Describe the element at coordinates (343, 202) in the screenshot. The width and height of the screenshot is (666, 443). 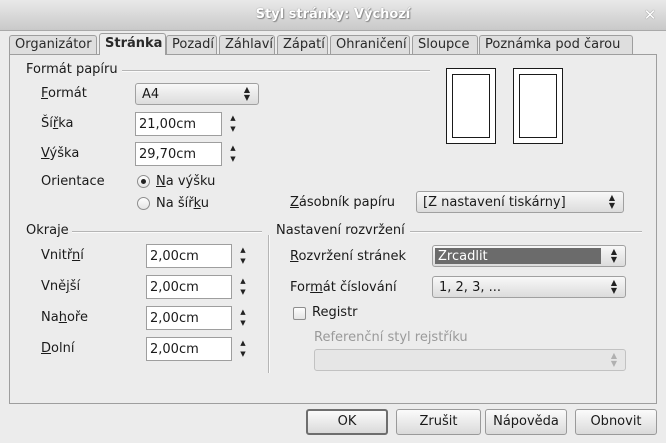
I see `paper-tray-label: Zásobník papíru` at that location.